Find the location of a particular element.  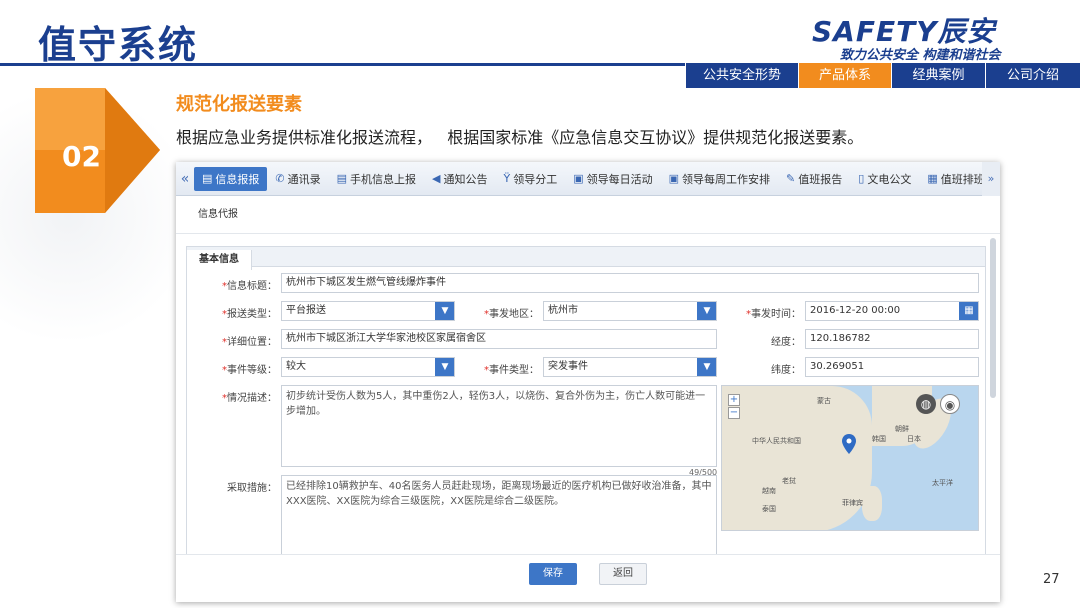

section-number: 02 is located at coordinates (81, 156).